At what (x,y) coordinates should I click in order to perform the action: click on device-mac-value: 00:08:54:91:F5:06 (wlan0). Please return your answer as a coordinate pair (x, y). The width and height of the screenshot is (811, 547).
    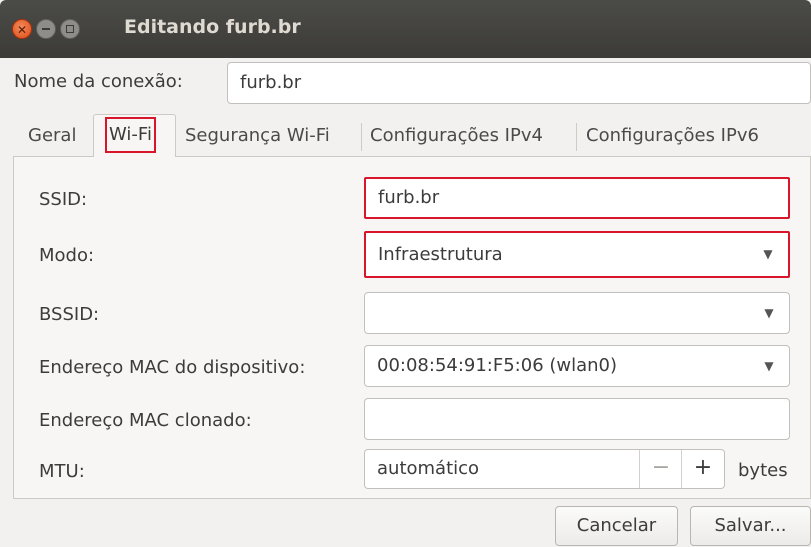
    Looking at the image, I should click on (497, 365).